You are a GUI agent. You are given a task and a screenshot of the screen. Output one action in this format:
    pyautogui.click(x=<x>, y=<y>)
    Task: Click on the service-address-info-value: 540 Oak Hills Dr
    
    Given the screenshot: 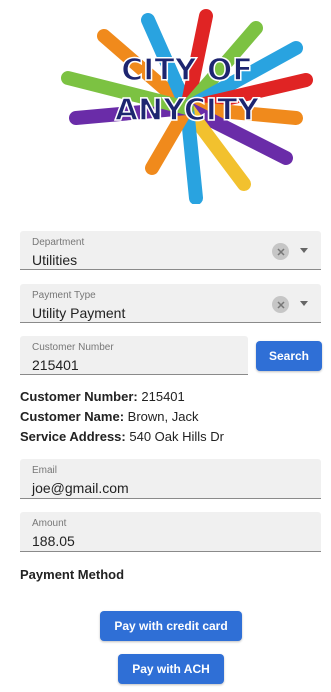 What is the action you would take?
    pyautogui.click(x=177, y=436)
    